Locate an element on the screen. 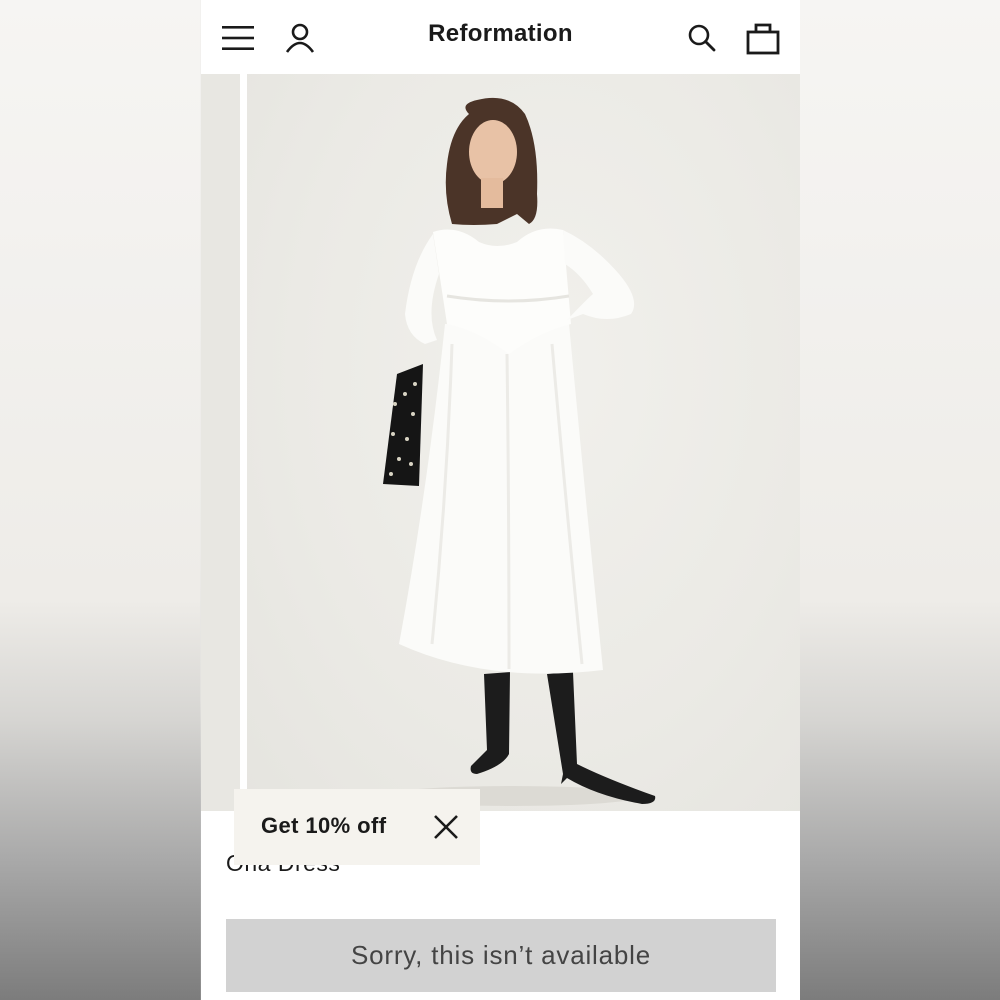  bag-button is located at coordinates (763, 38).